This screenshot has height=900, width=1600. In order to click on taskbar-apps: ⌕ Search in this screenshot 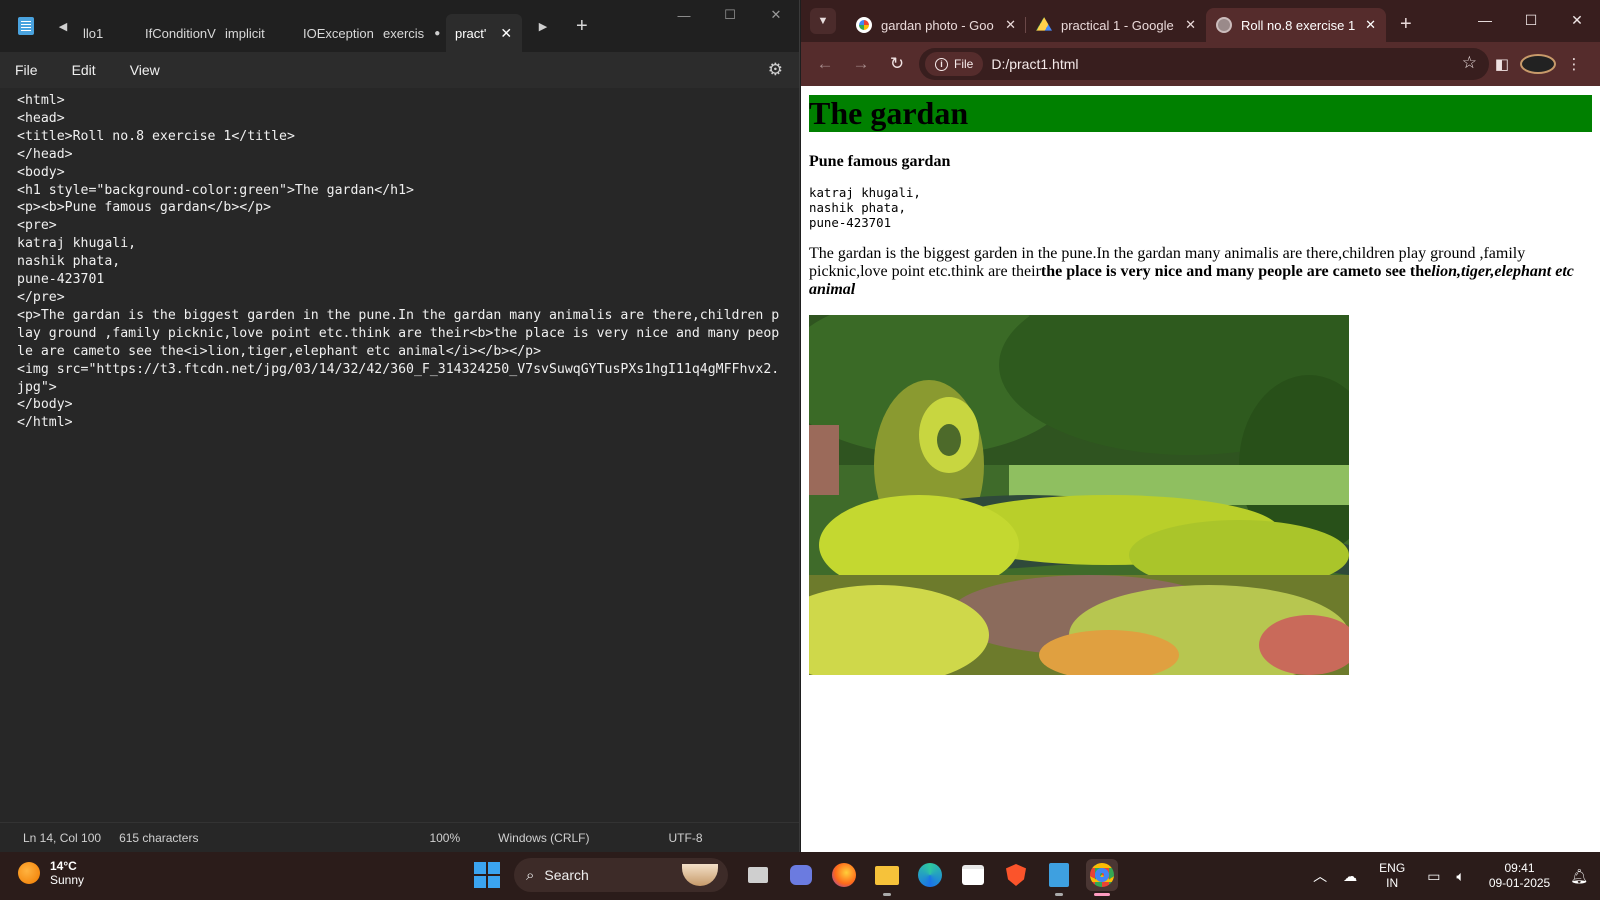, I will do `click(796, 877)`.